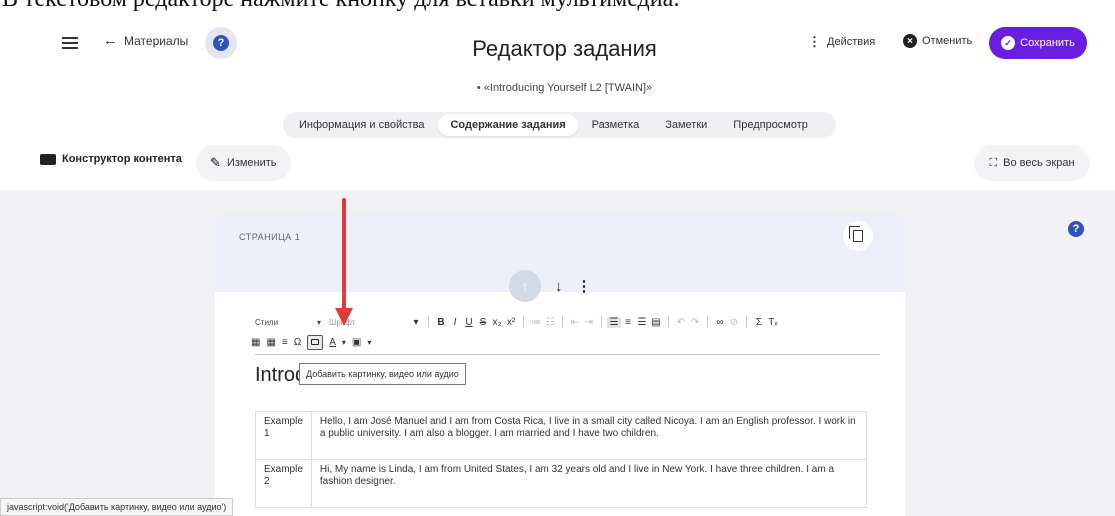 The height and width of the screenshot is (516, 1115). I want to click on align-center-icon: ≡, so click(628, 322).